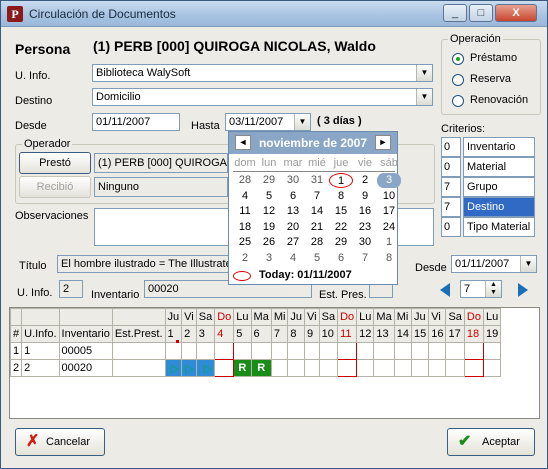  Describe the element at coordinates (493, 289) in the screenshot. I see `spinner-arrows-icon: ▲ ▼` at that location.